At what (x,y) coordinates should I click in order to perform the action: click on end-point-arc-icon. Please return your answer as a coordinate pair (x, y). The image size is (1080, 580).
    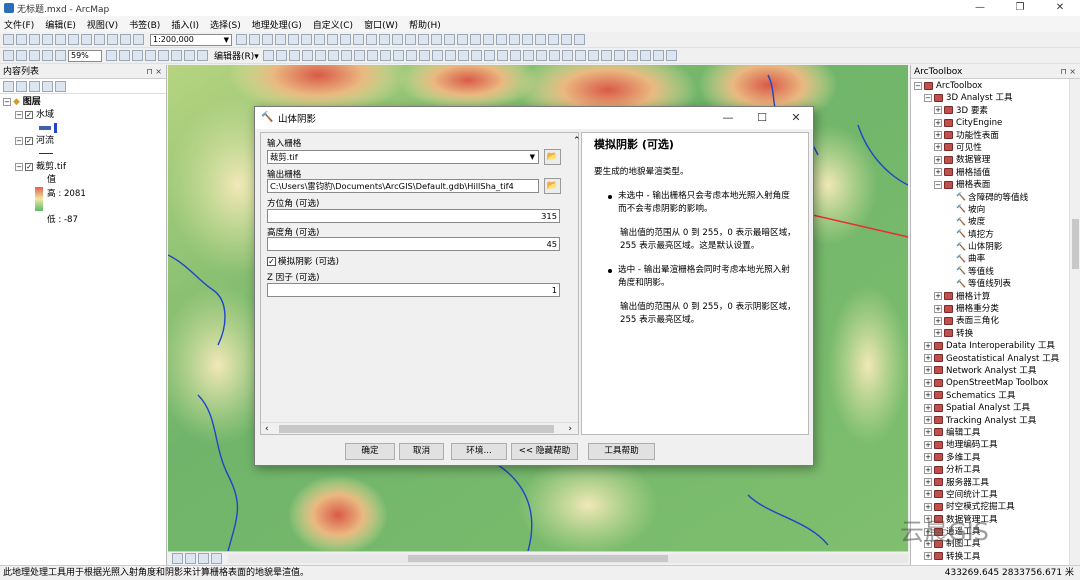
    Looking at the image, I should click on (307, 55).